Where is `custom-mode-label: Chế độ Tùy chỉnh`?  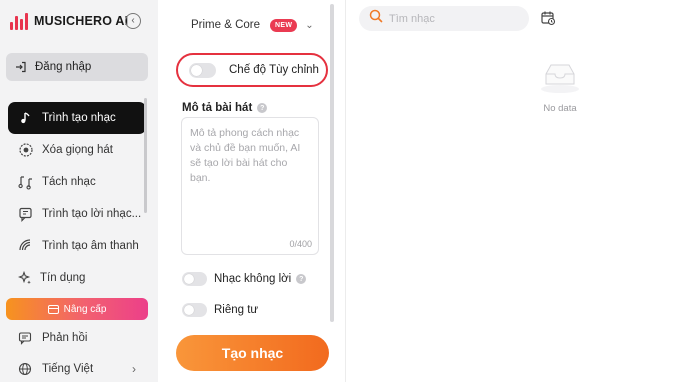
custom-mode-label: Chế độ Tùy chỉnh is located at coordinates (274, 70).